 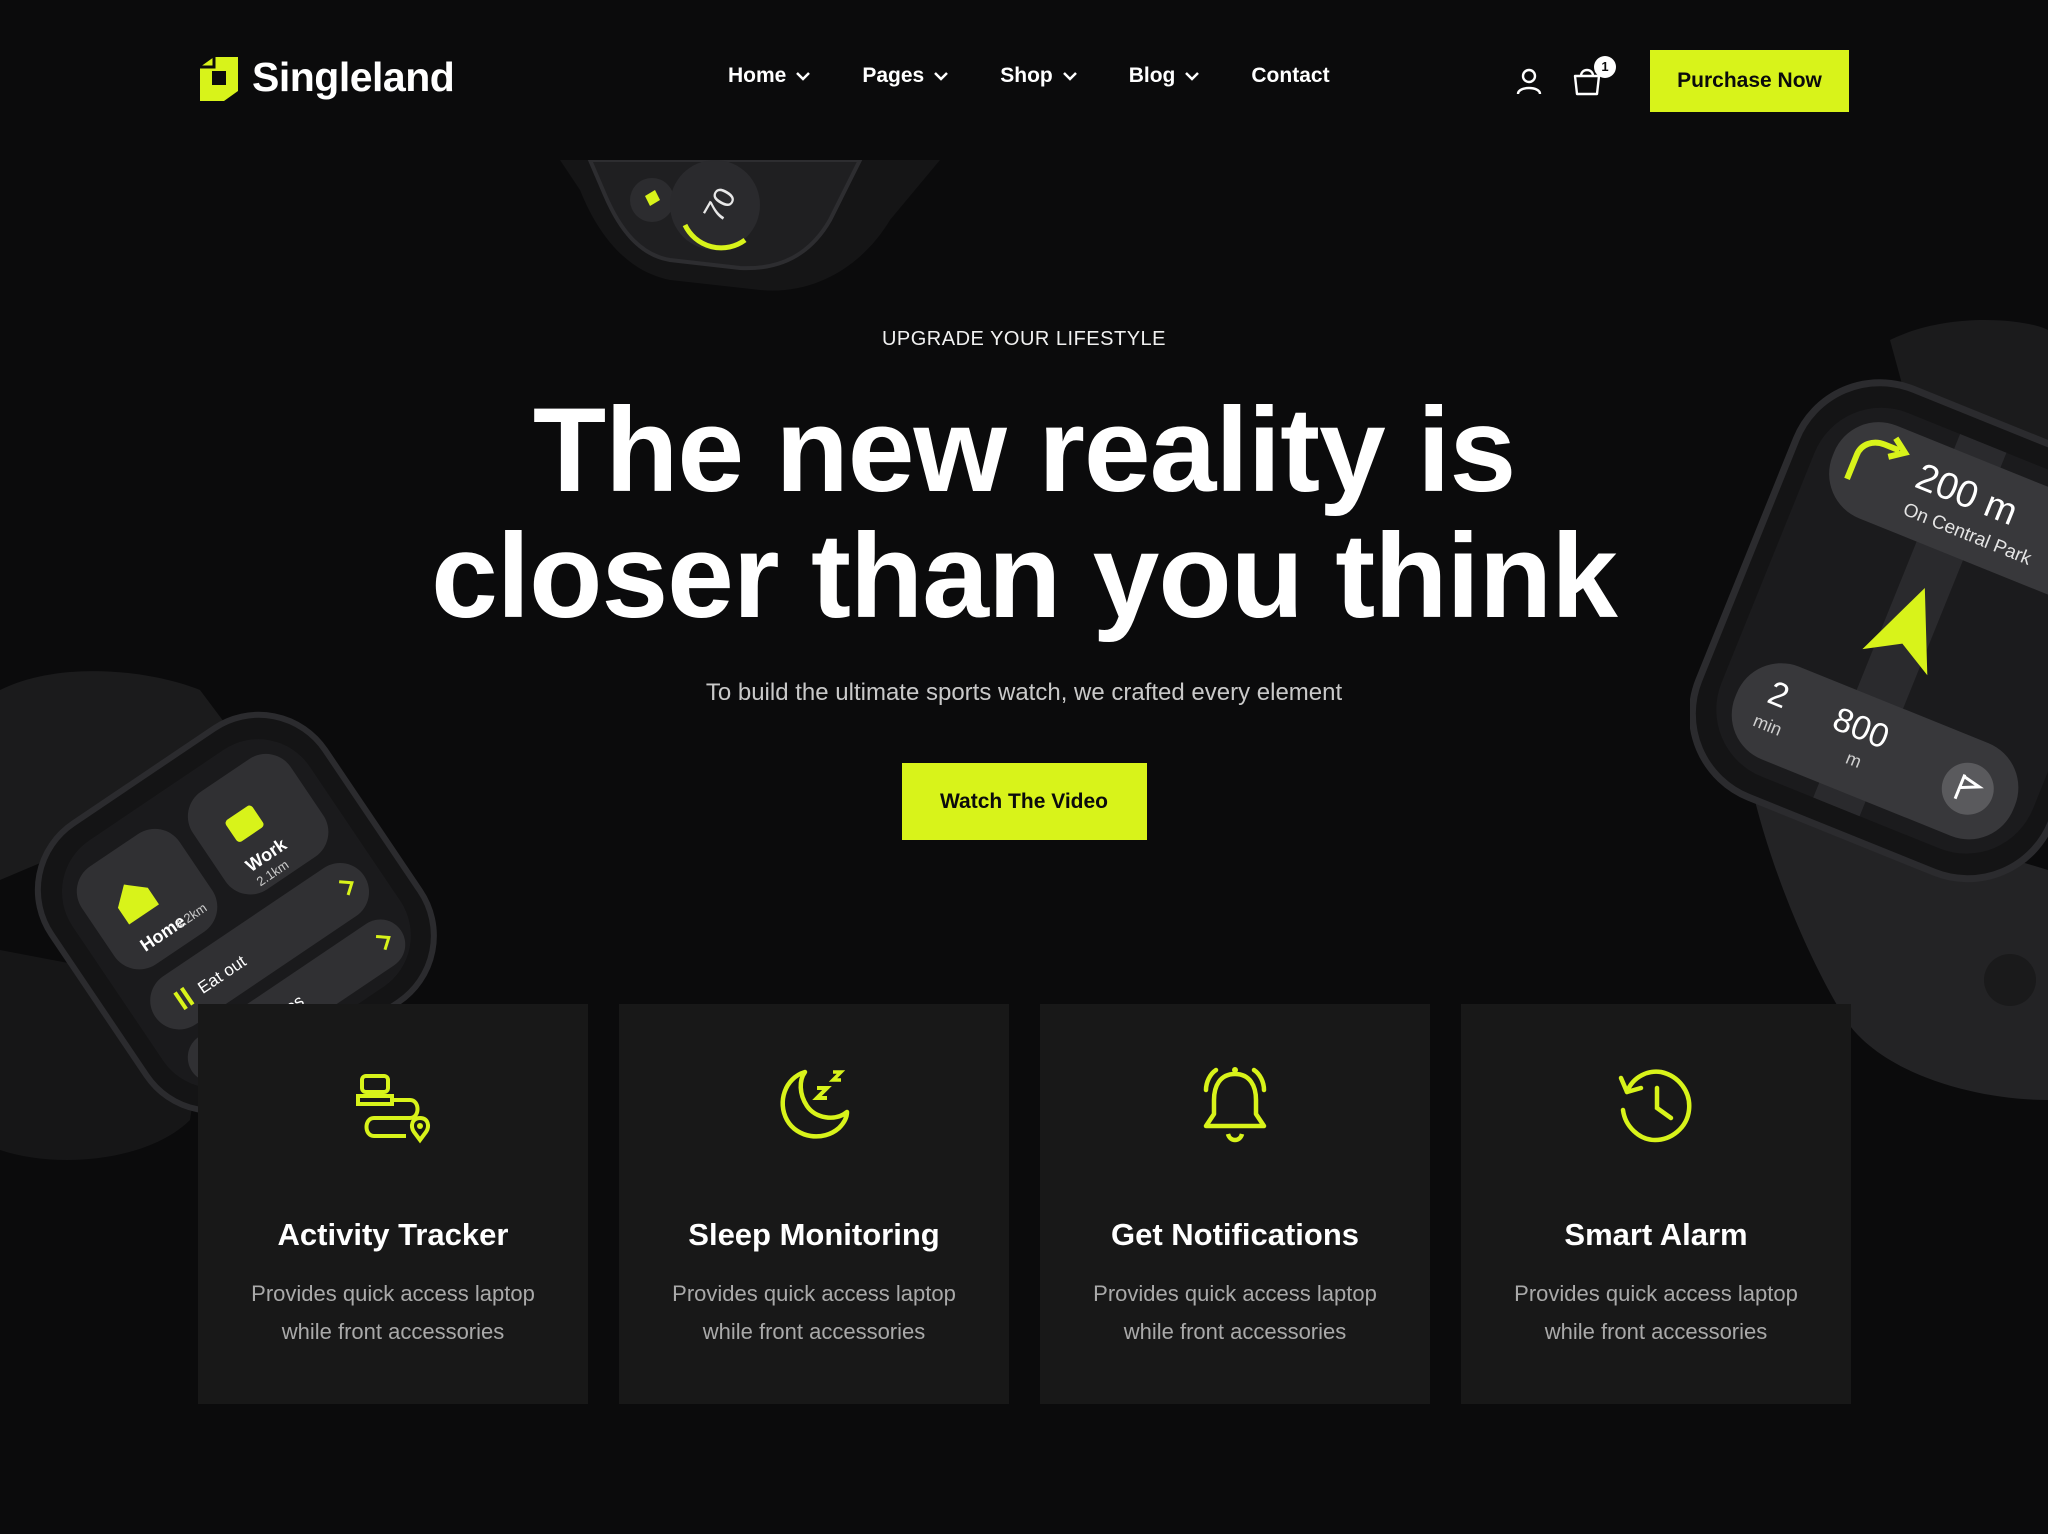 What do you see at coordinates (1605, 67) in the screenshot?
I see `cart-count-badge: 1` at bounding box center [1605, 67].